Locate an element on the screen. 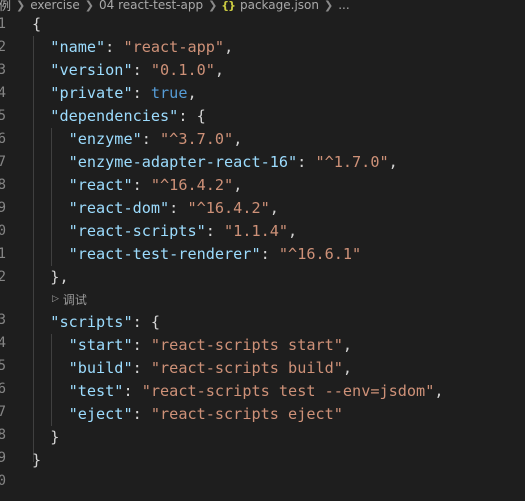 The width and height of the screenshot is (525, 501). json-key: "build" is located at coordinates (100, 368).